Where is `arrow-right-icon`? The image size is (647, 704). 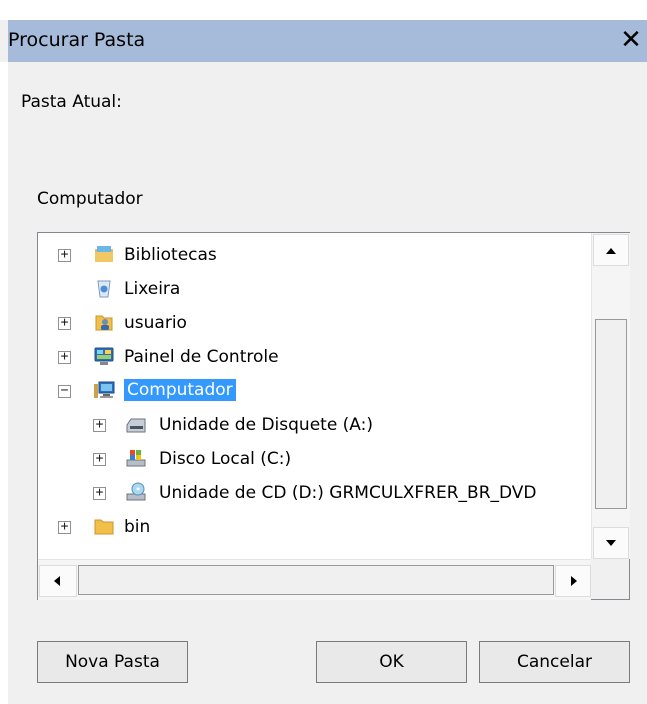 arrow-right-icon is located at coordinates (574, 581).